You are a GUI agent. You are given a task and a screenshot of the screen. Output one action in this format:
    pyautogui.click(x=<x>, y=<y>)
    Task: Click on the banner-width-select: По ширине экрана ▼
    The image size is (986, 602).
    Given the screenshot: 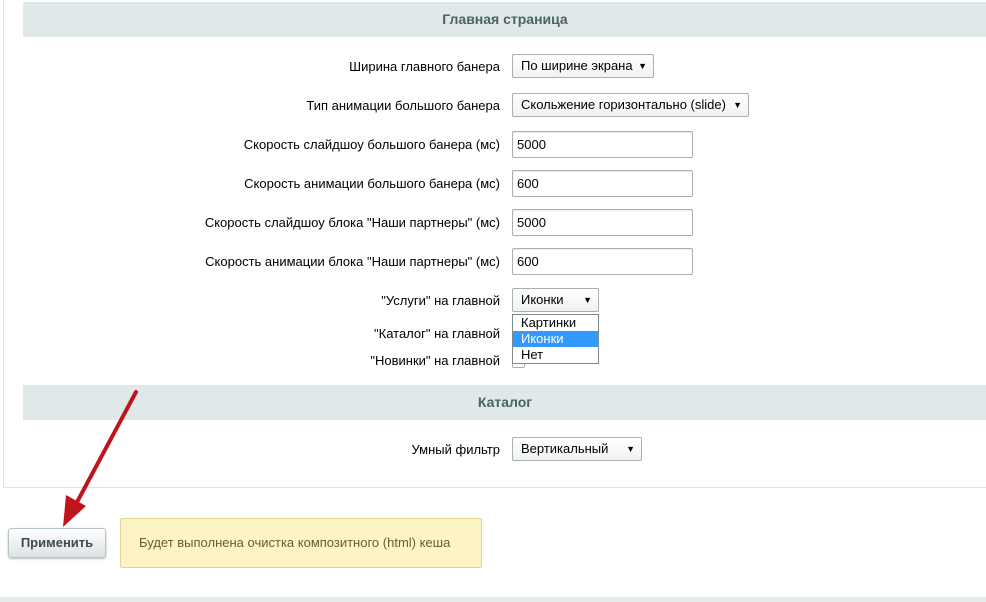 What is the action you would take?
    pyautogui.click(x=583, y=66)
    